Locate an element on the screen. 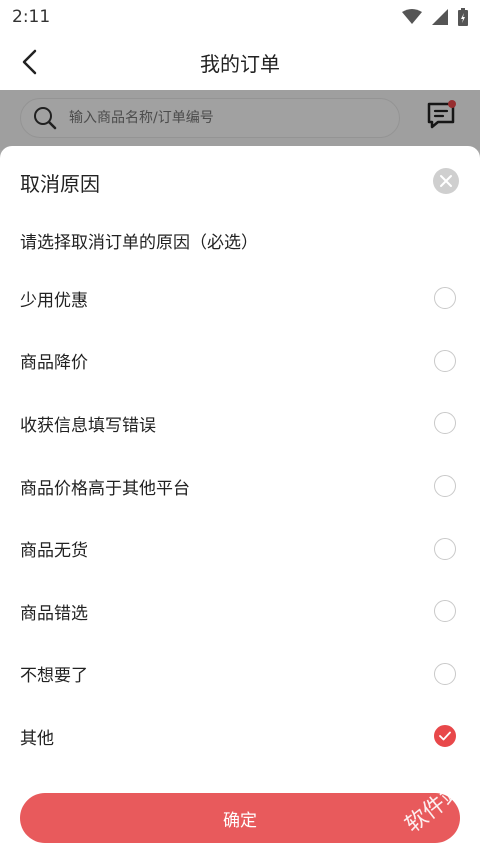 The width and height of the screenshot is (480, 853). reason-label: 收获信息填写错误 is located at coordinates (88, 425).